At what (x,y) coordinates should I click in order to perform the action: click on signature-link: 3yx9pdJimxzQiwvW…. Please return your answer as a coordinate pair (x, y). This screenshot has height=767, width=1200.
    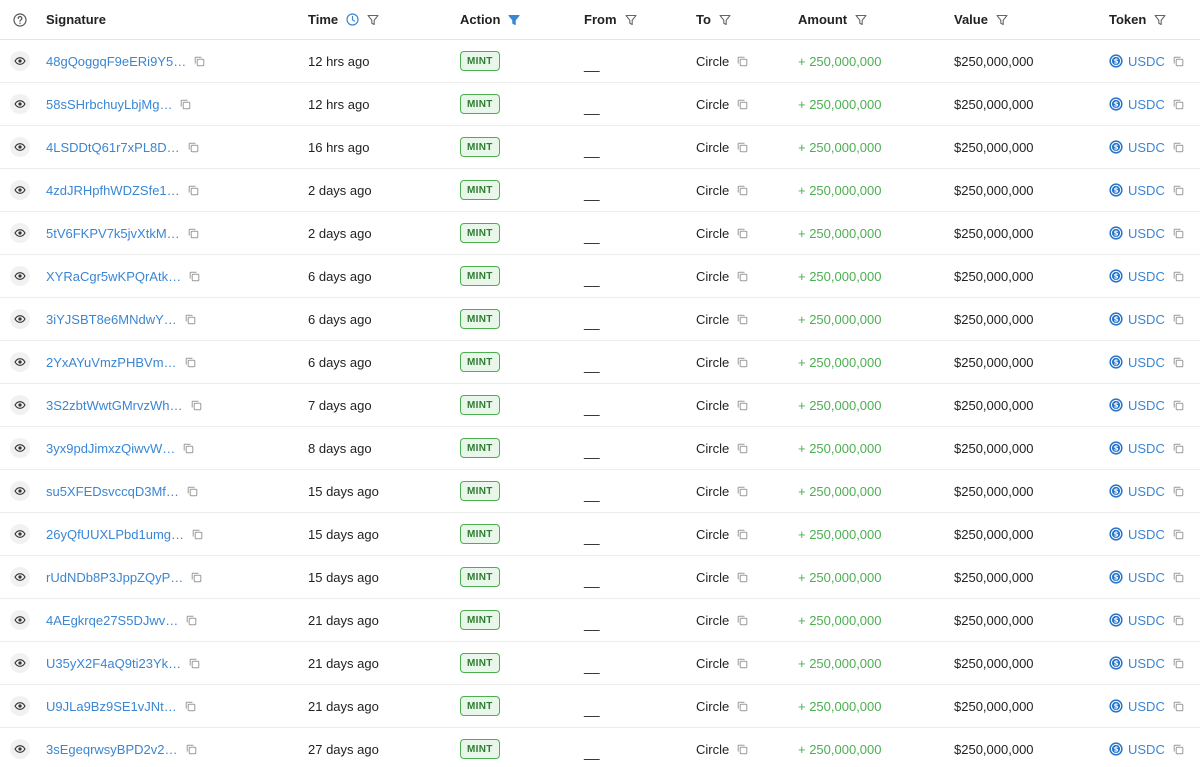
    Looking at the image, I should click on (110, 448).